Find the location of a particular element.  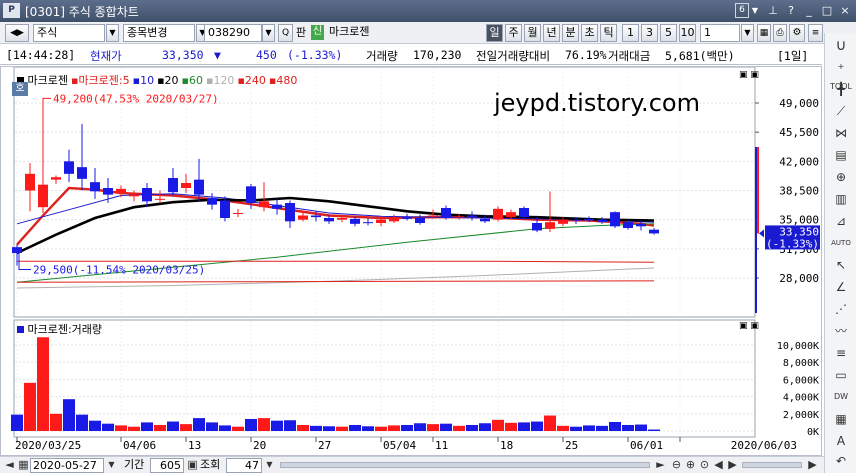

ho-badge: 호 is located at coordinates (20, 89).